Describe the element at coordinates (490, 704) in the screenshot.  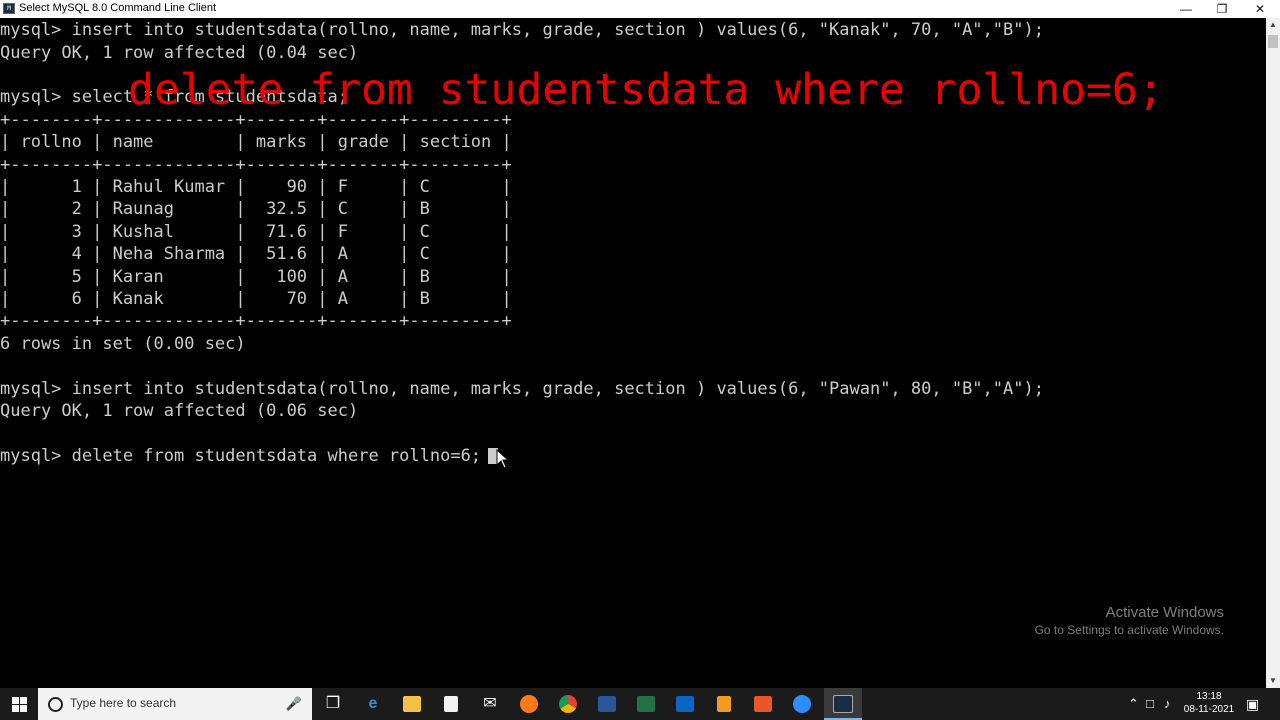
I see `mail-icon: ✉` at that location.